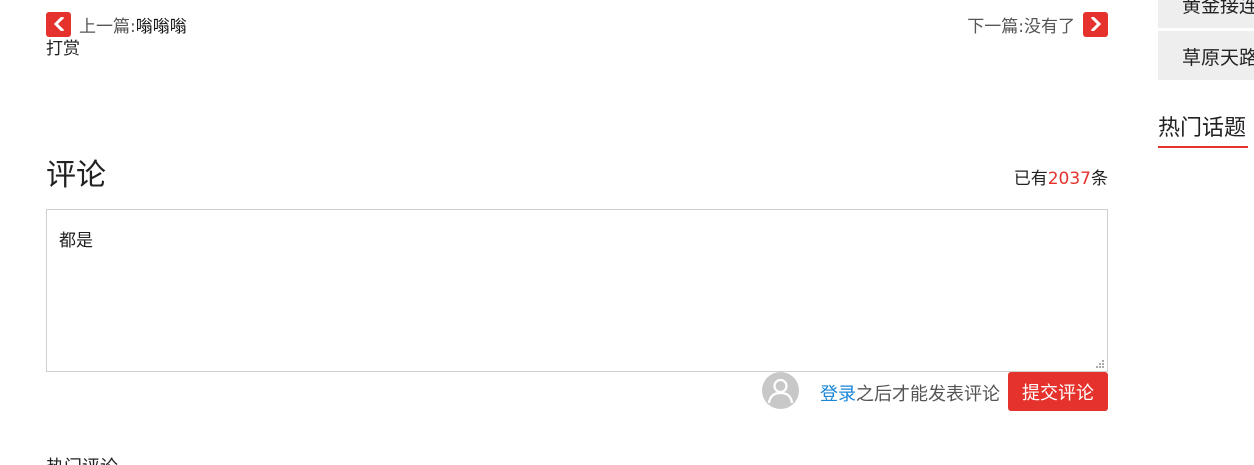  I want to click on submit-comment-button: 提交评论, so click(1058, 391).